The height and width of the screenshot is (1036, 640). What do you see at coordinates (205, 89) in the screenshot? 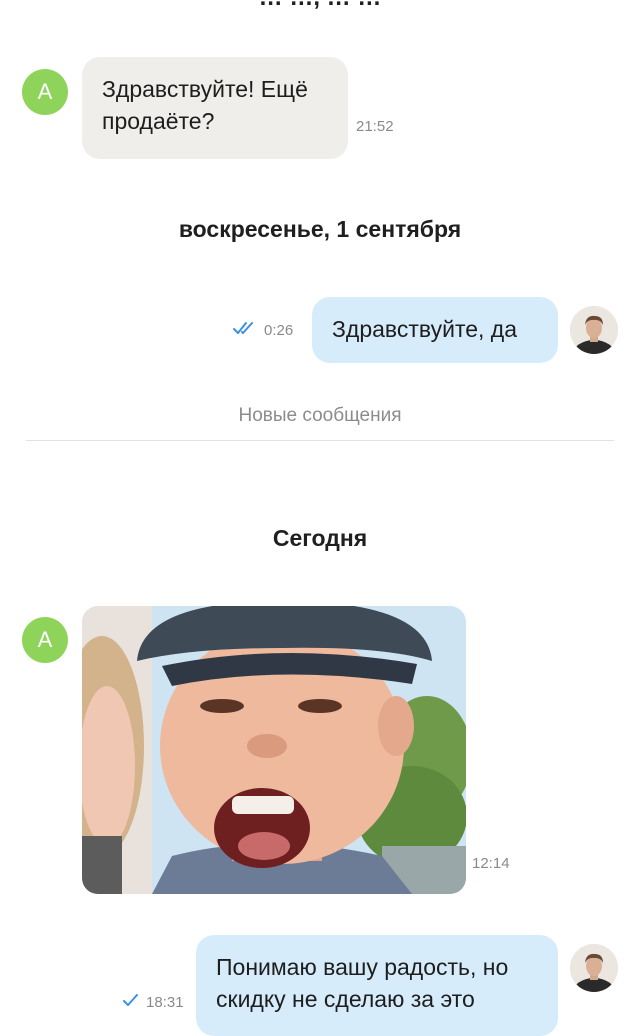
I see `message-text-line: Здравствуйте! Ещё` at bounding box center [205, 89].